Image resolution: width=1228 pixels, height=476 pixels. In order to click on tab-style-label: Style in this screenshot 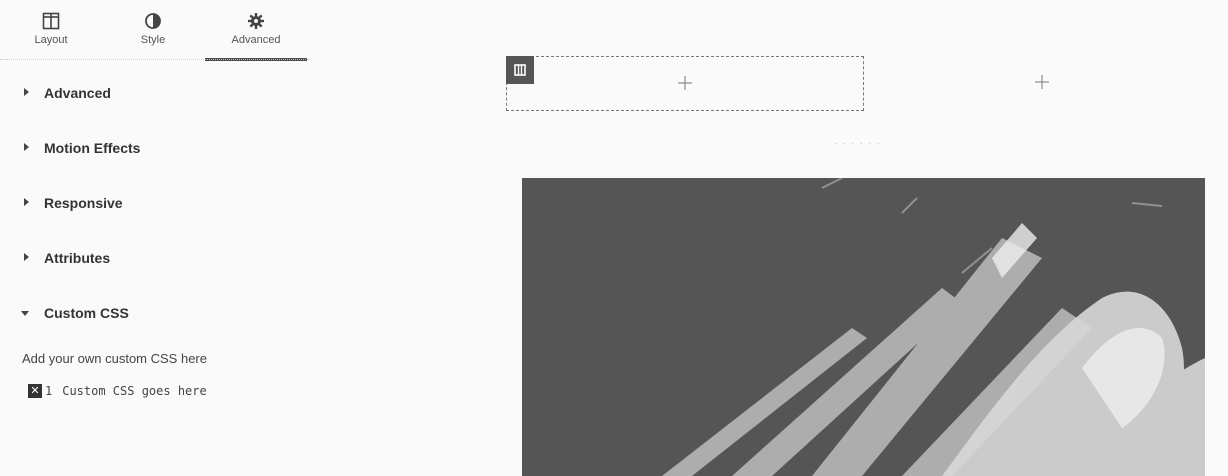, I will do `click(153, 40)`.